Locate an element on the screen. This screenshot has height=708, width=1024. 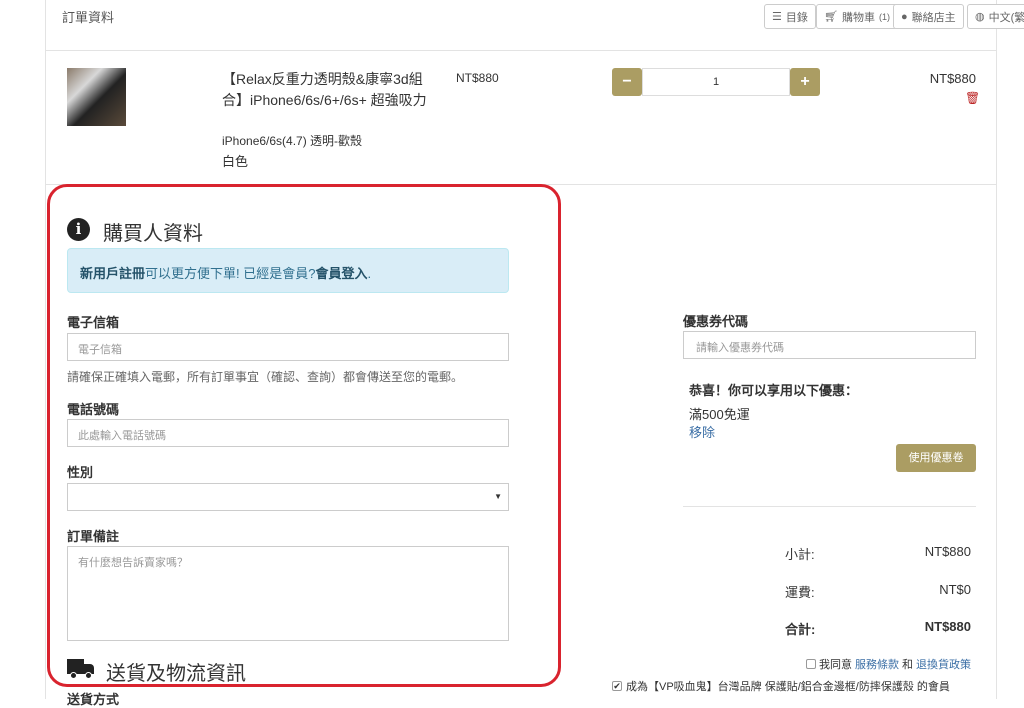
dropdown-arrow-icon: ▼ is located at coordinates (498, 496).